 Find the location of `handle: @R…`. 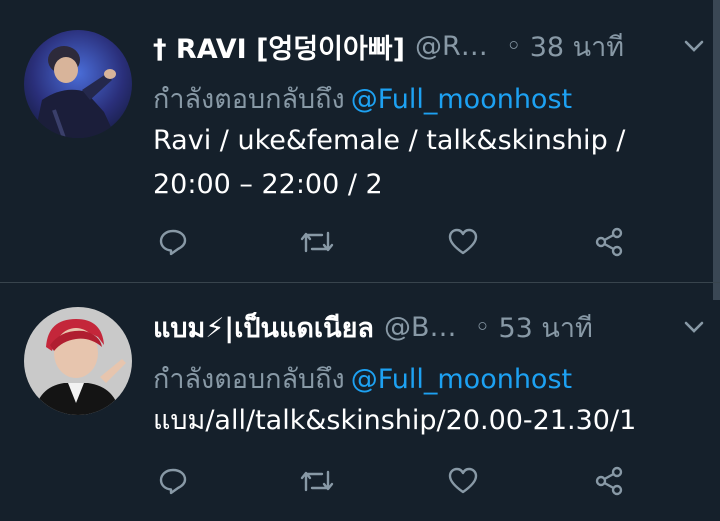

handle: @R… is located at coordinates (451, 46).